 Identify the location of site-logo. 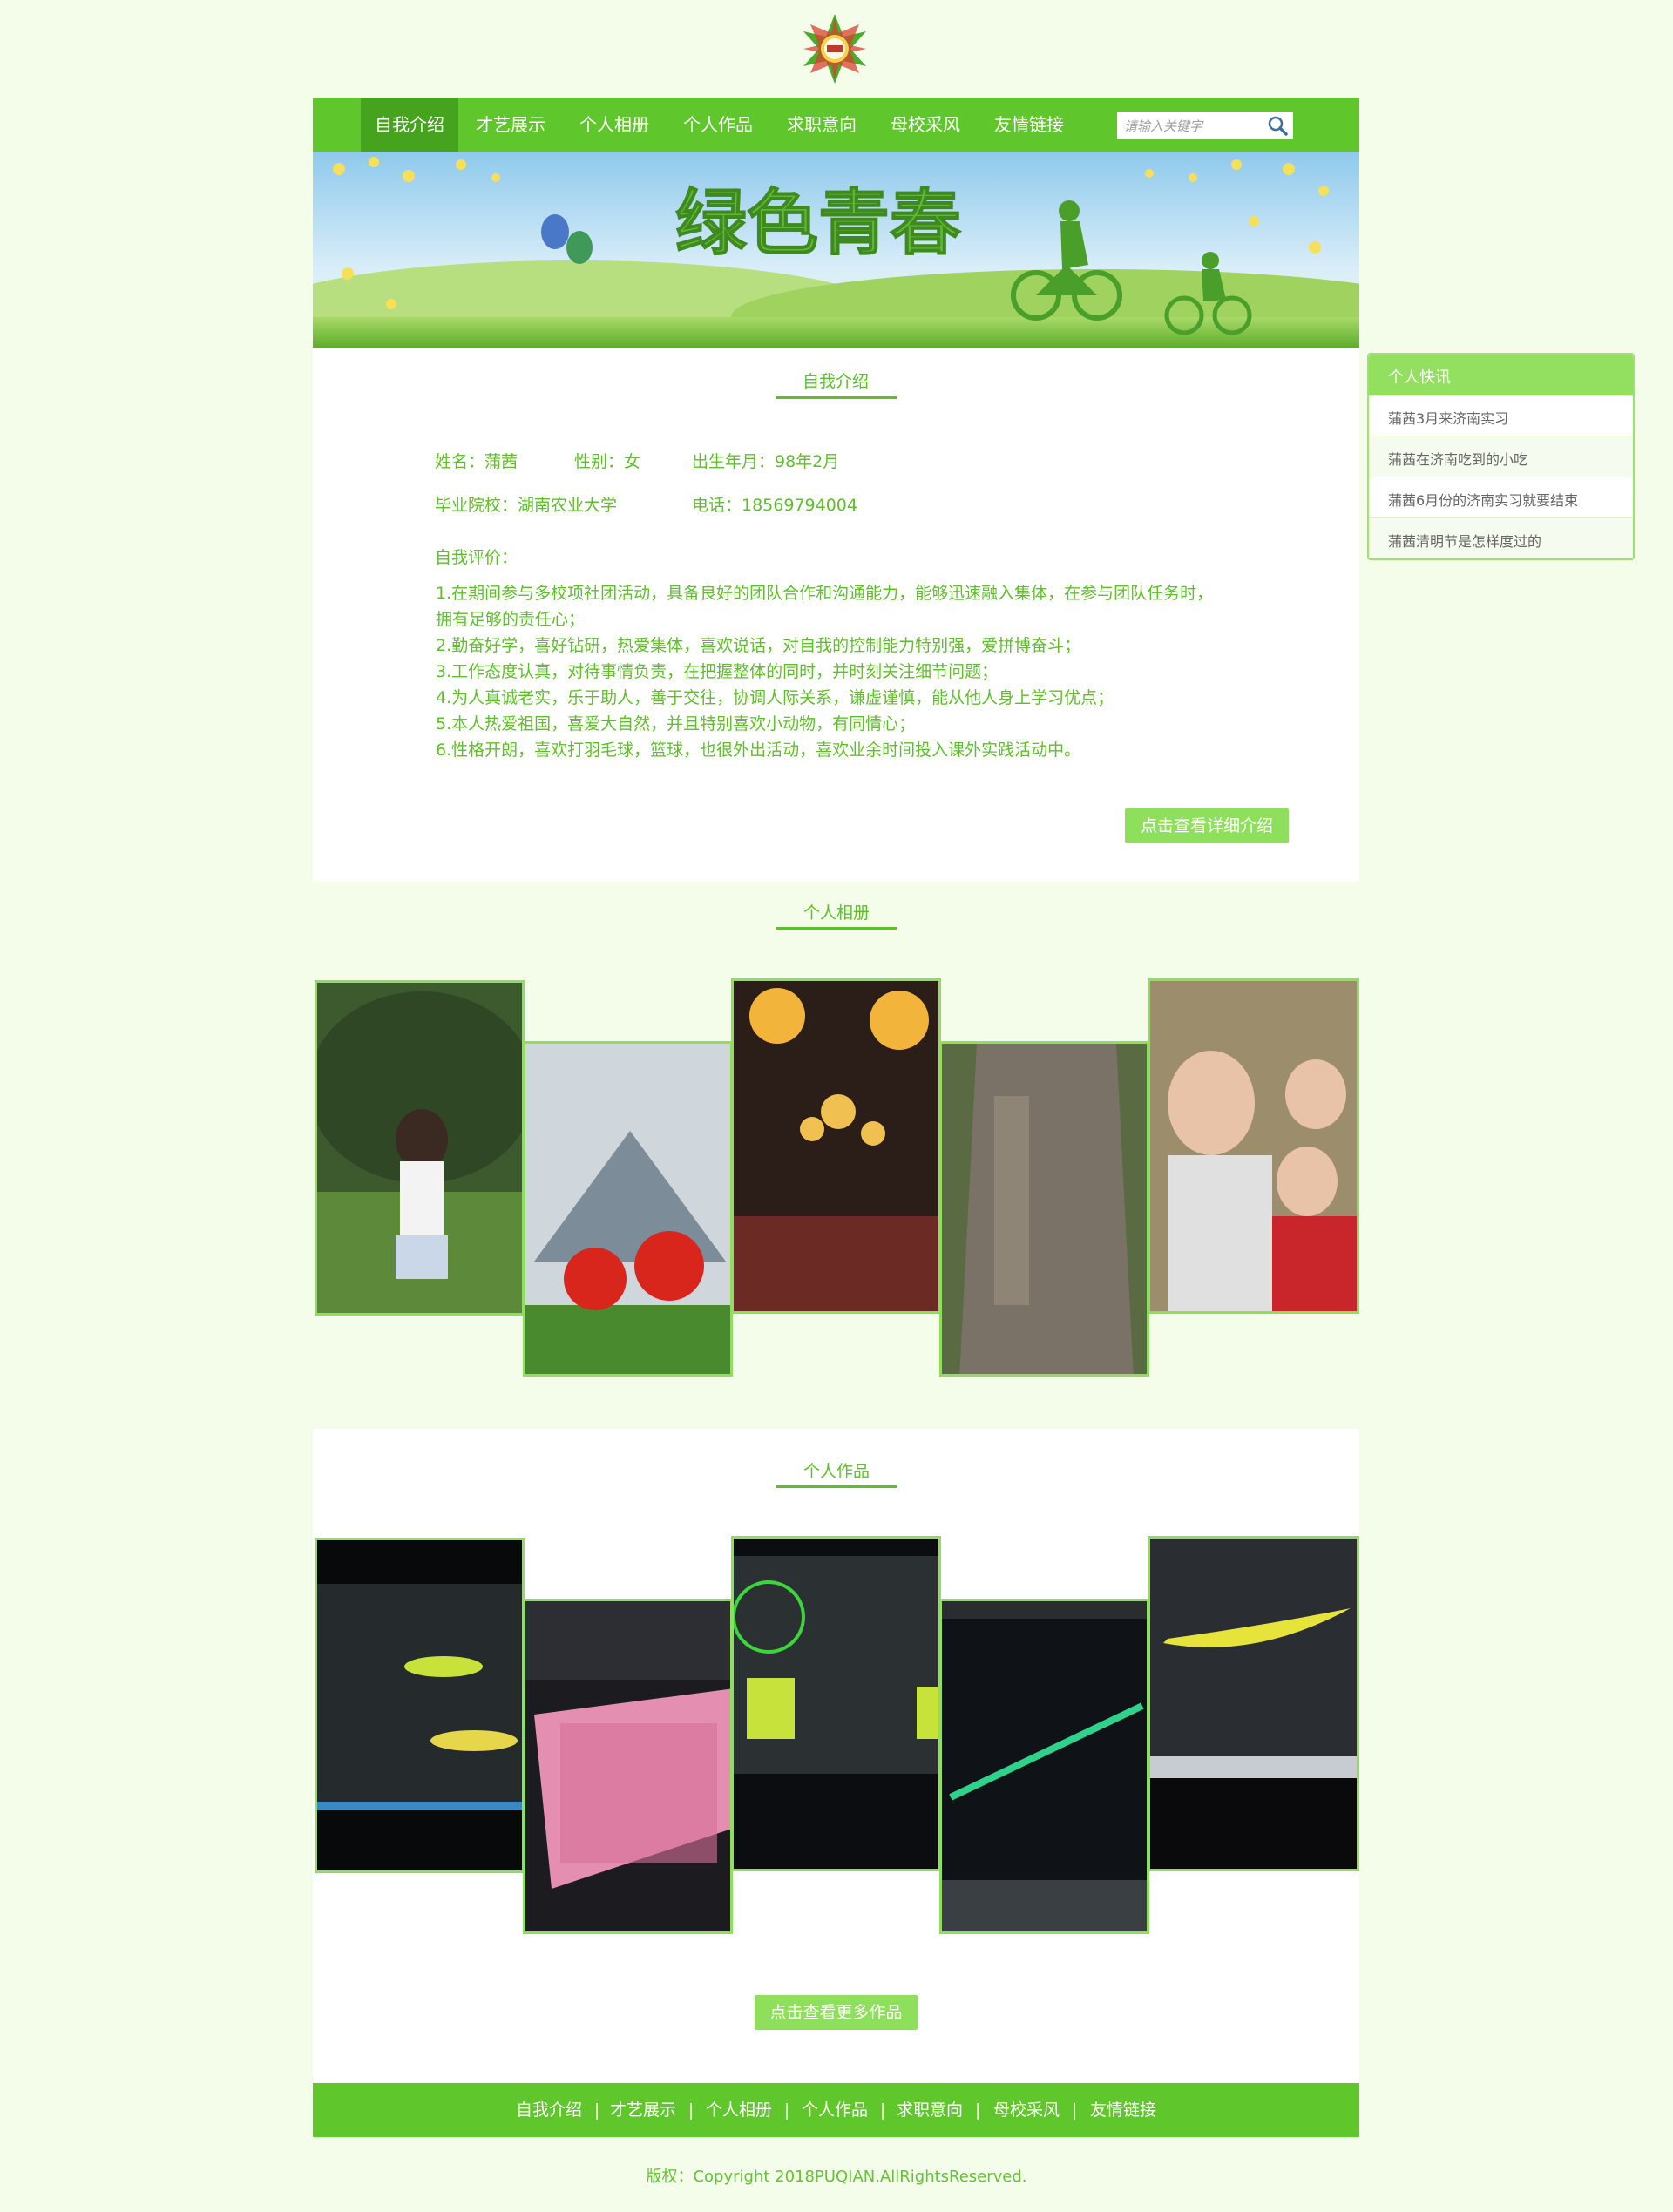
(835, 48).